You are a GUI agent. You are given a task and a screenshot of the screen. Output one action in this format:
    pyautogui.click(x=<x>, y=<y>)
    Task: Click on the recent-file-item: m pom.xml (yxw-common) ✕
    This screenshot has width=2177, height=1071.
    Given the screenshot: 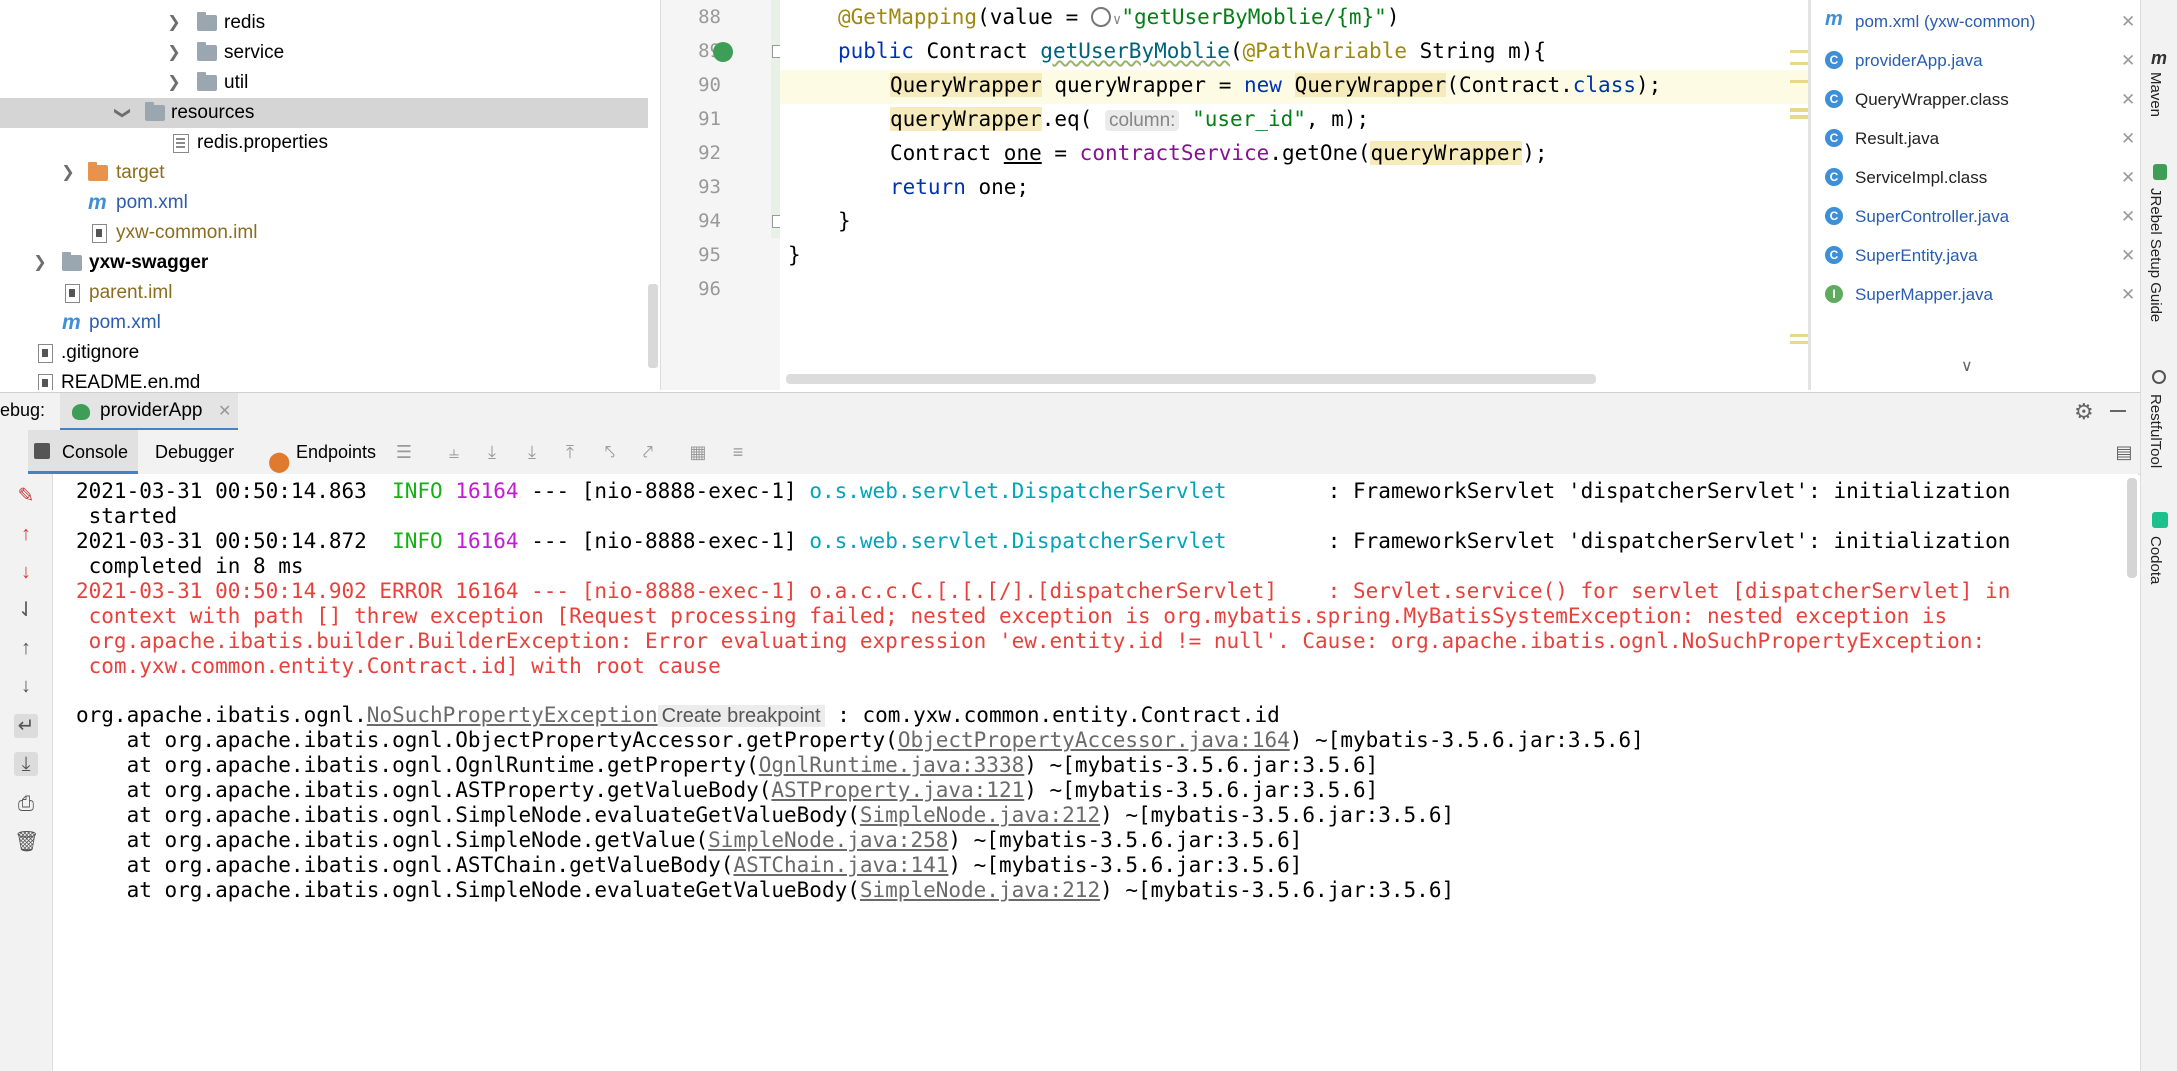 What is the action you would take?
    pyautogui.click(x=1980, y=21)
    